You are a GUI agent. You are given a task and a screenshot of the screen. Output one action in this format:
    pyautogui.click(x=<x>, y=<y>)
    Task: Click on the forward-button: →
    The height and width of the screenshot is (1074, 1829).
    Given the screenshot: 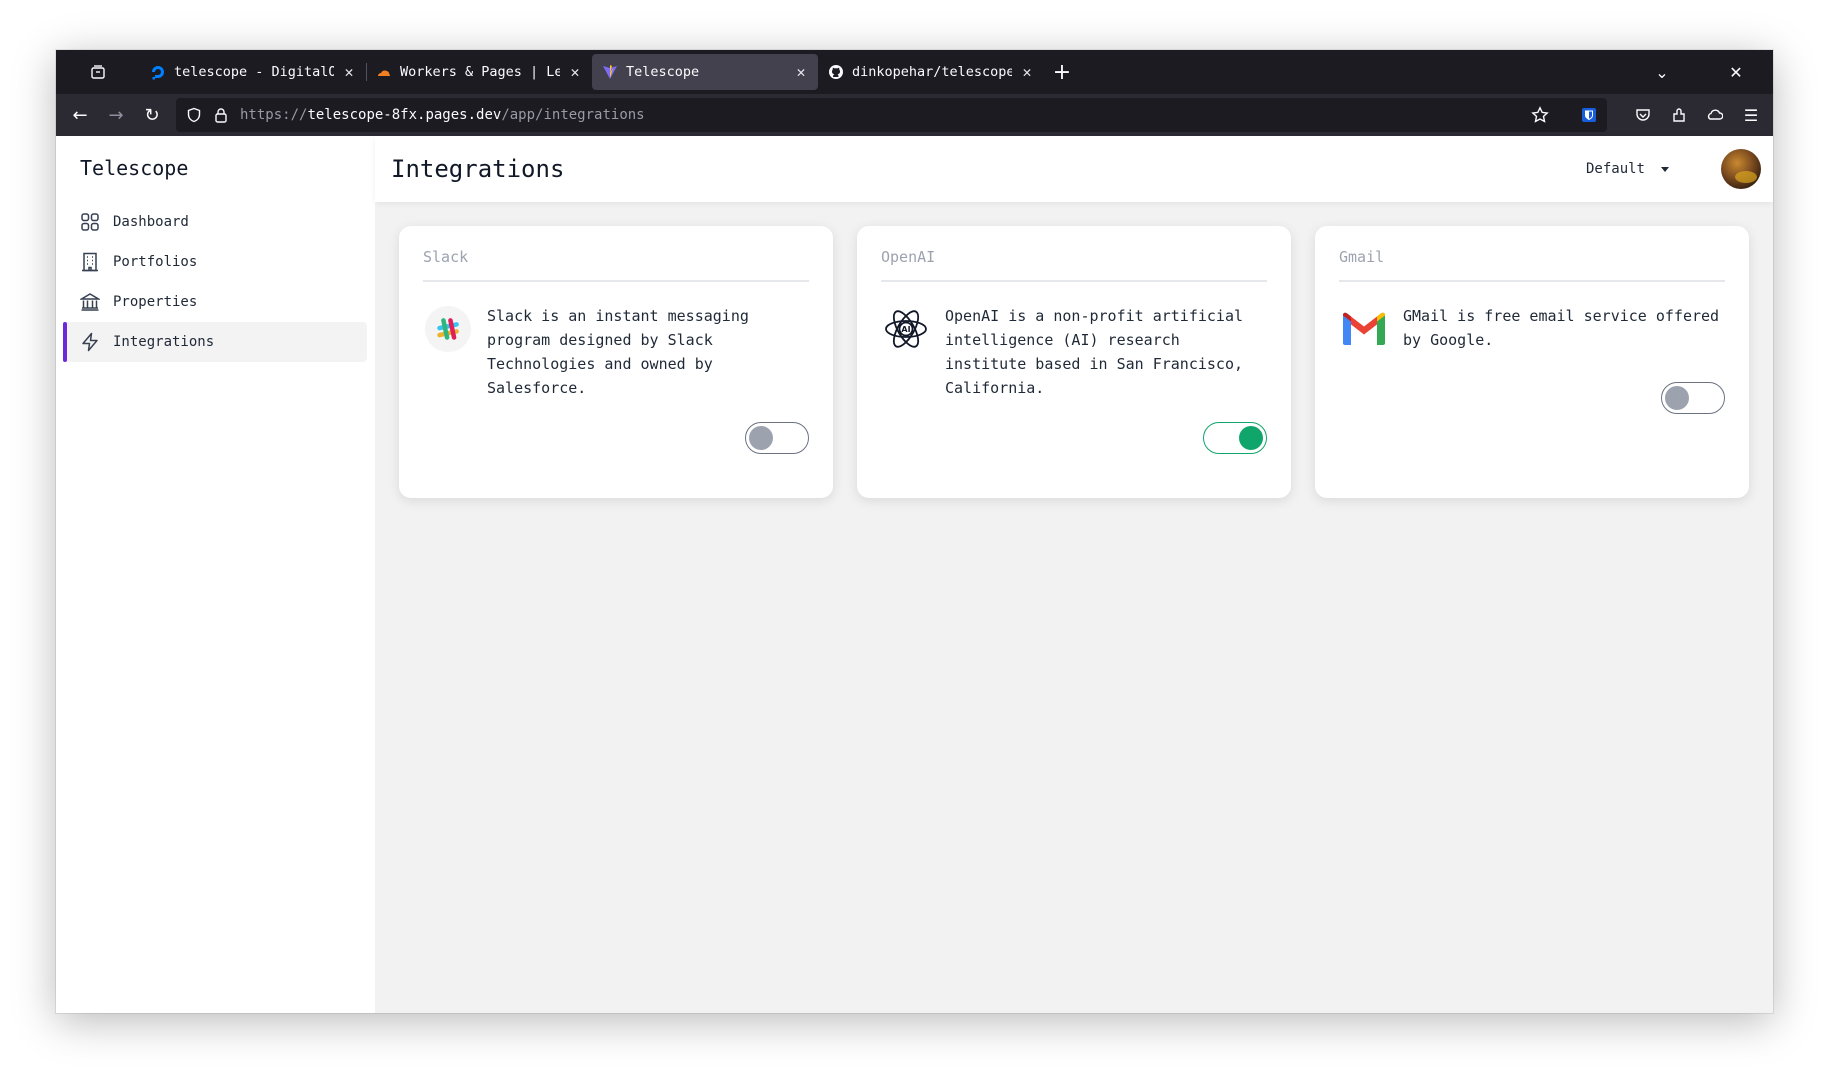 What is the action you would take?
    pyautogui.click(x=116, y=115)
    